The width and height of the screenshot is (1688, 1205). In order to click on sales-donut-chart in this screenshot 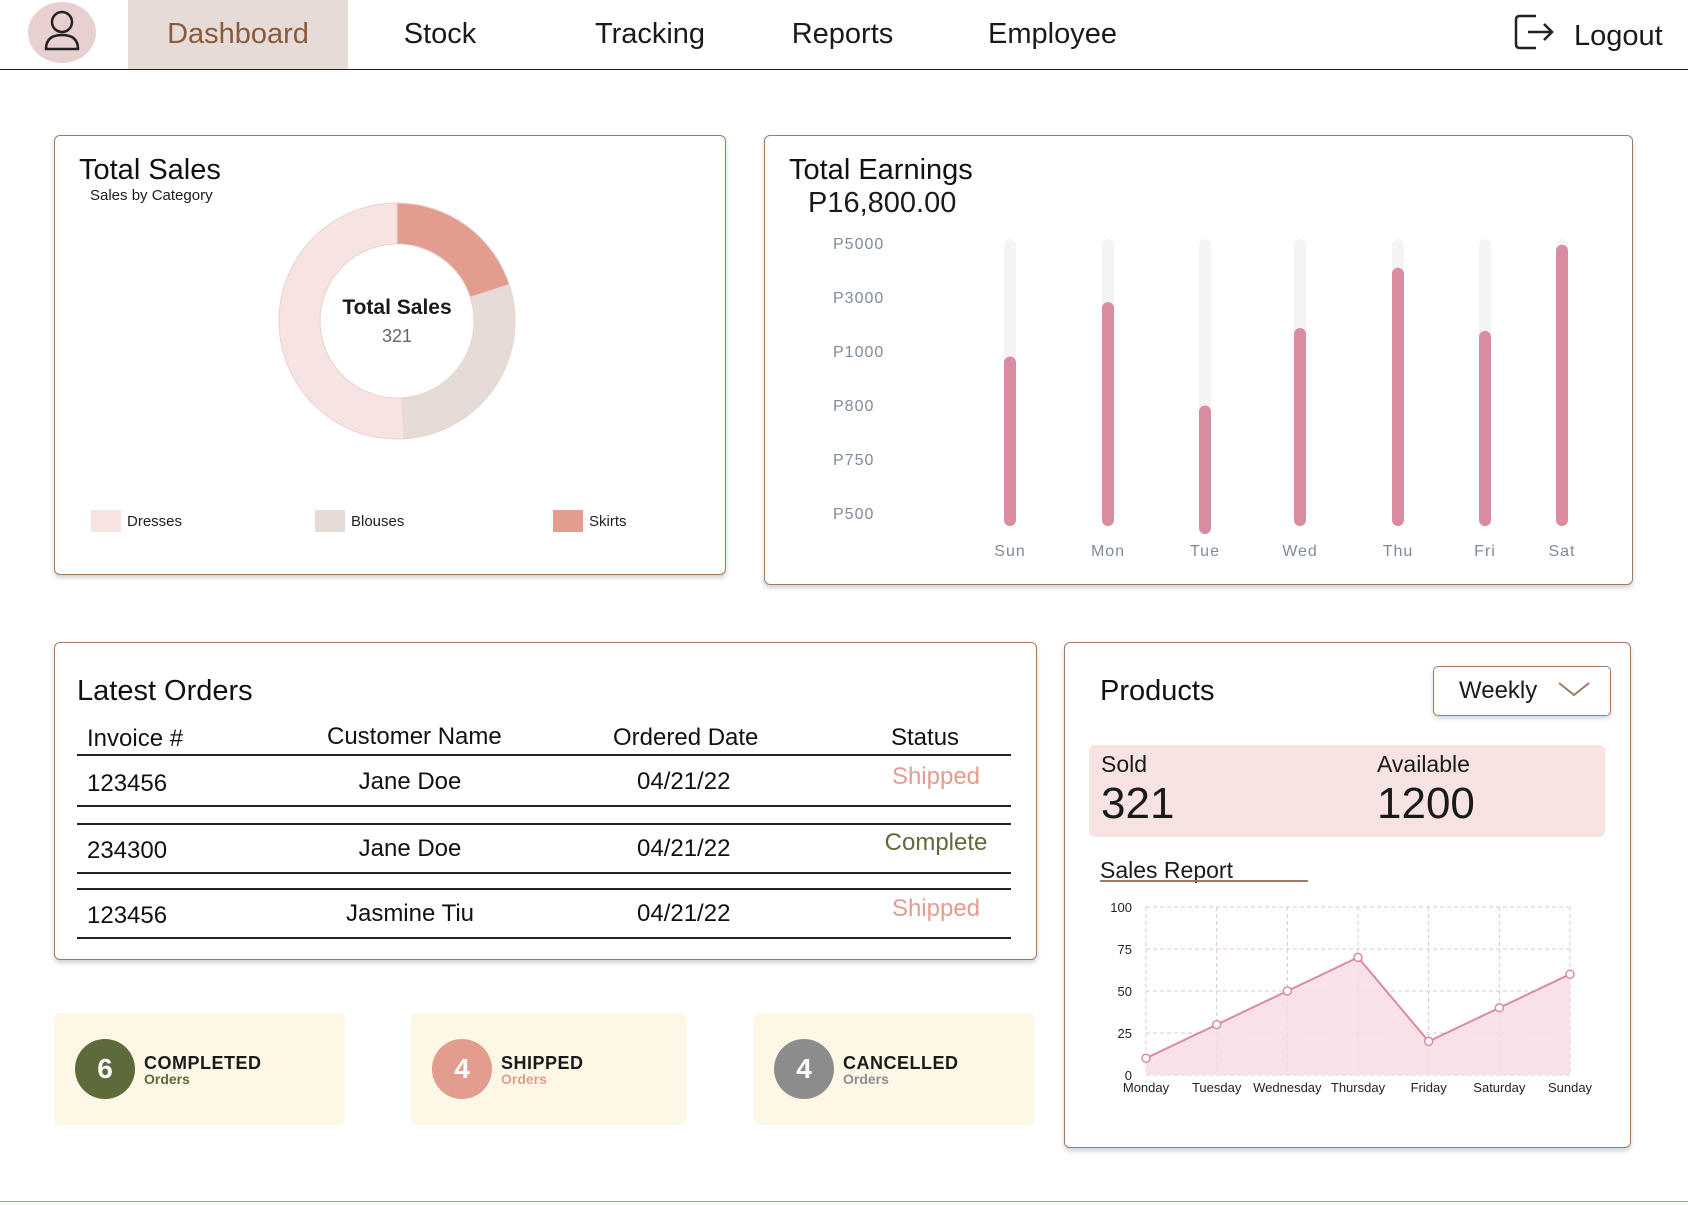, I will do `click(397, 321)`.